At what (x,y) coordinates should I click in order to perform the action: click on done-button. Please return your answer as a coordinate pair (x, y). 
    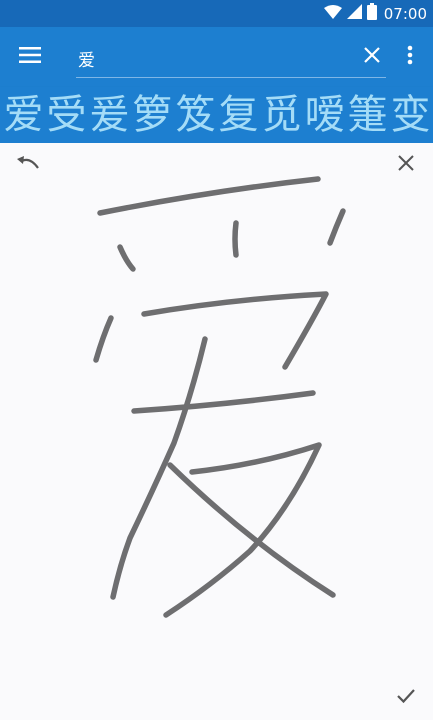
    Looking at the image, I should click on (406, 698).